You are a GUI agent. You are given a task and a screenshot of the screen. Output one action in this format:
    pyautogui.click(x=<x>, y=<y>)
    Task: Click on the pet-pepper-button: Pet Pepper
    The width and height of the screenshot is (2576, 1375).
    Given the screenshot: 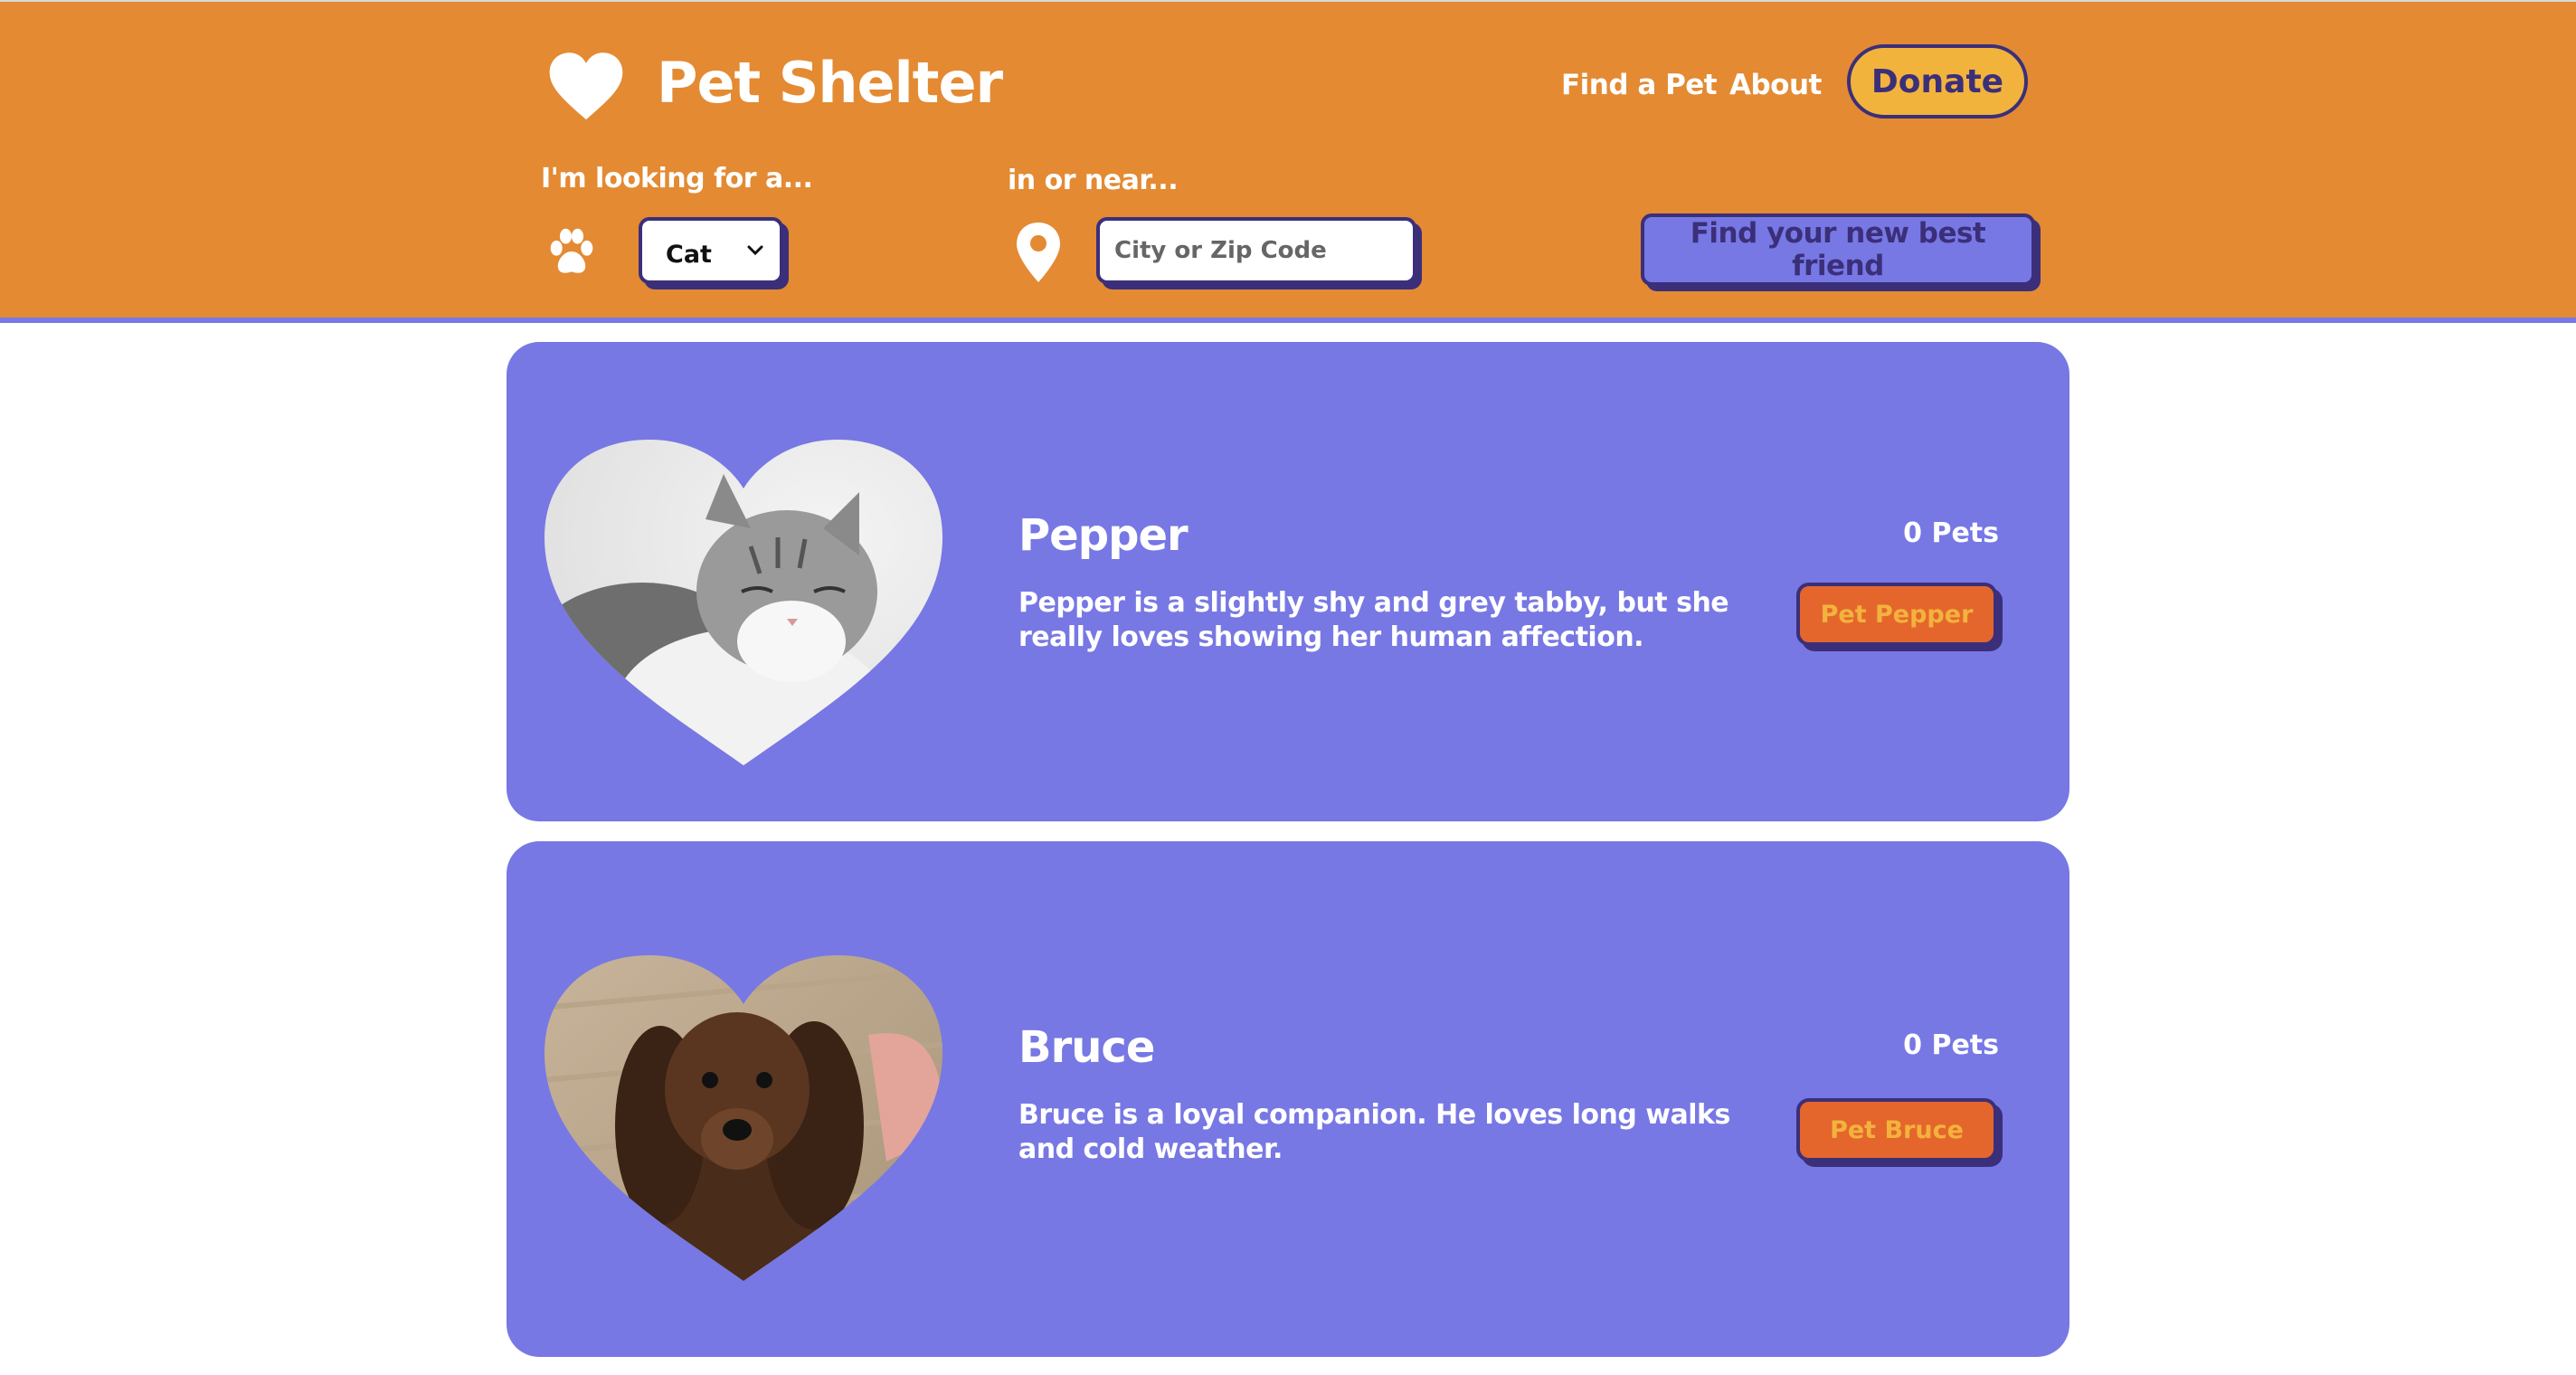 What is the action you would take?
    pyautogui.click(x=1897, y=614)
    